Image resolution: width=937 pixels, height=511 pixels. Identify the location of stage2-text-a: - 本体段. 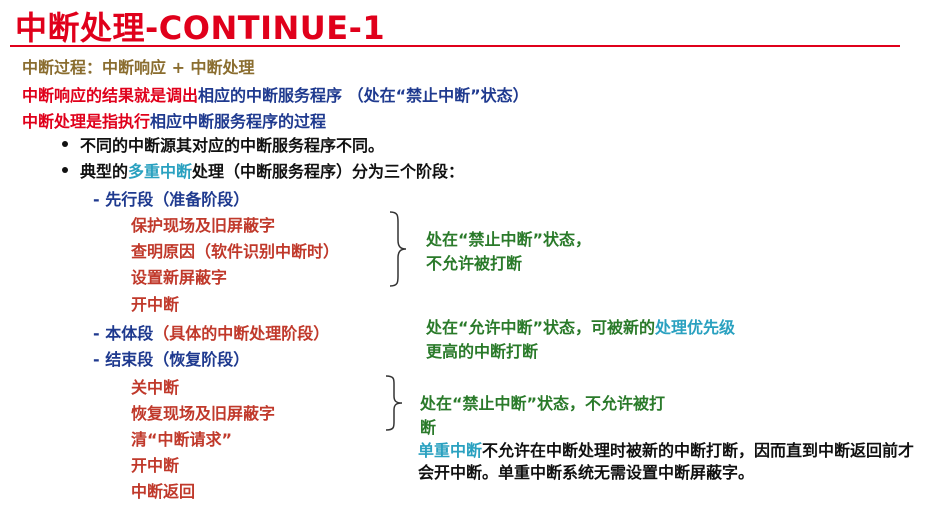
(123, 333).